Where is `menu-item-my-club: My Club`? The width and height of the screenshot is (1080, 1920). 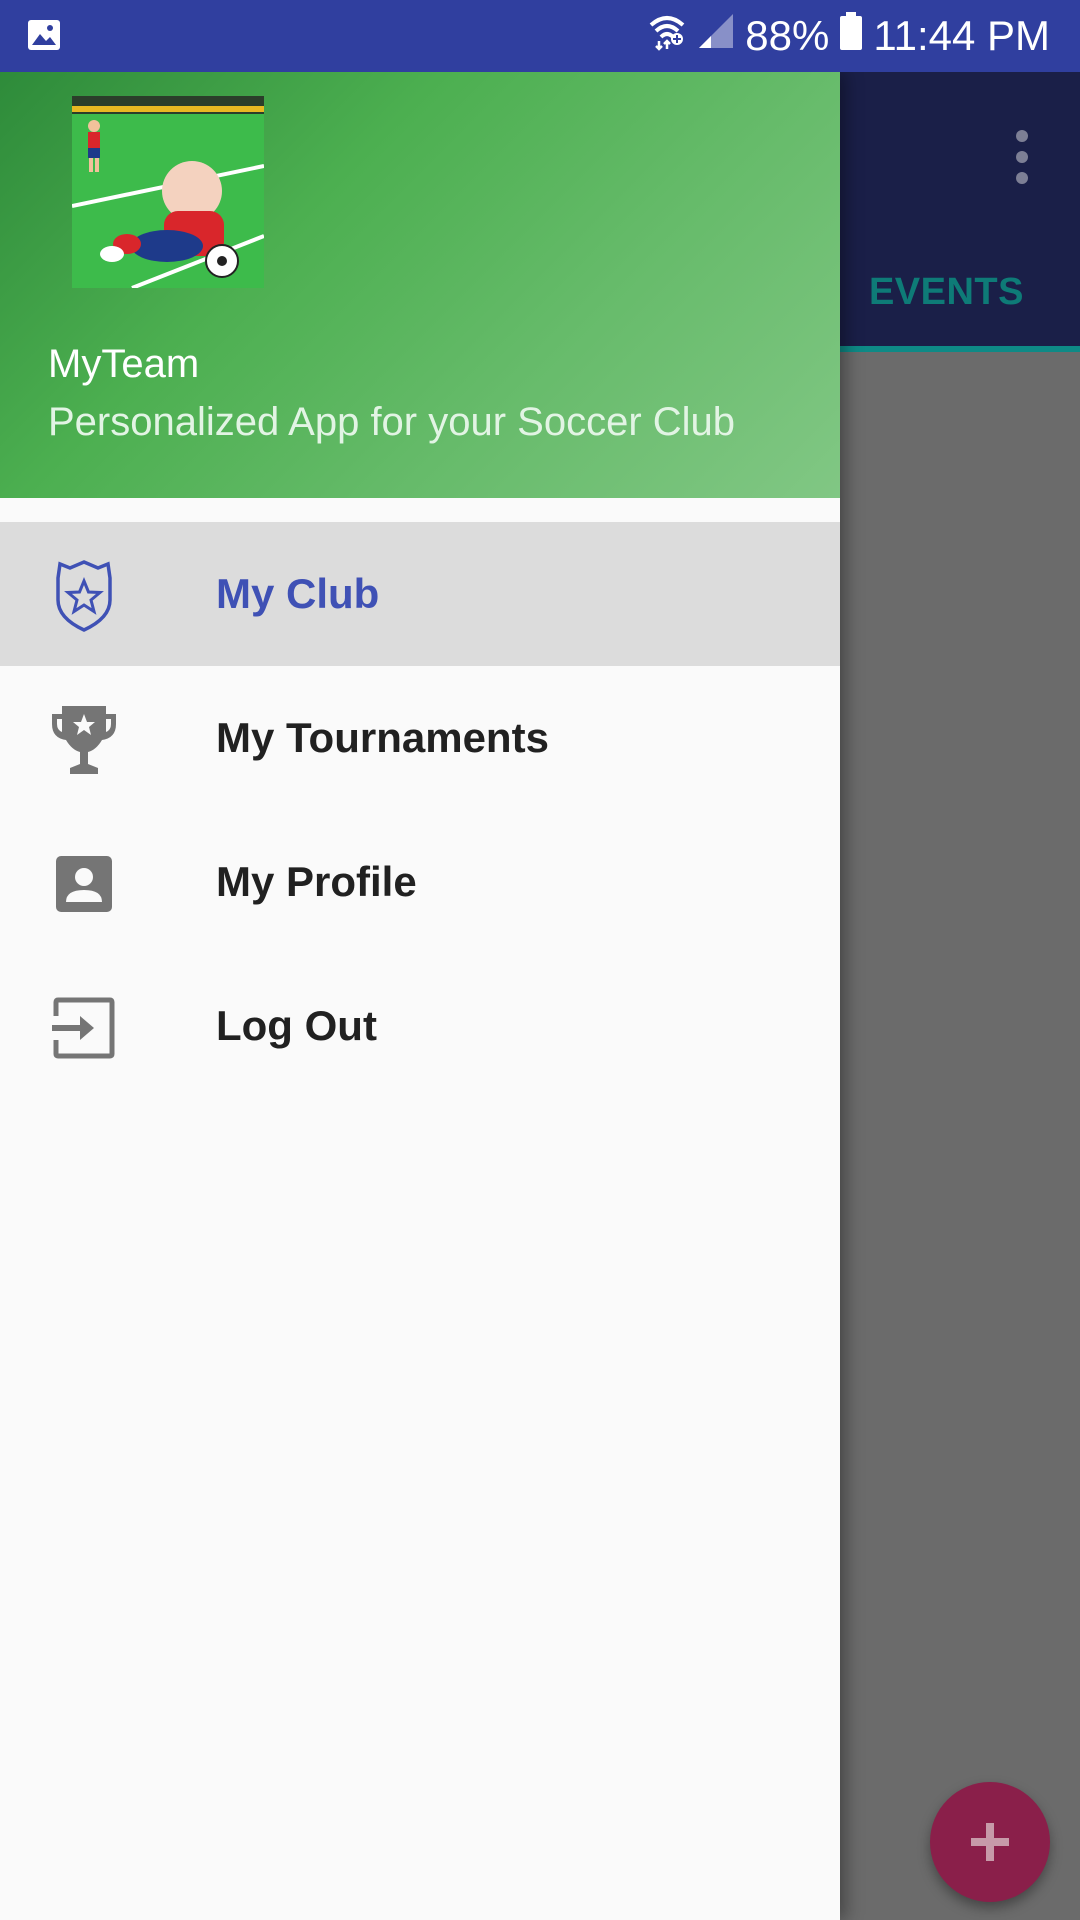 menu-item-my-club: My Club is located at coordinates (420, 594).